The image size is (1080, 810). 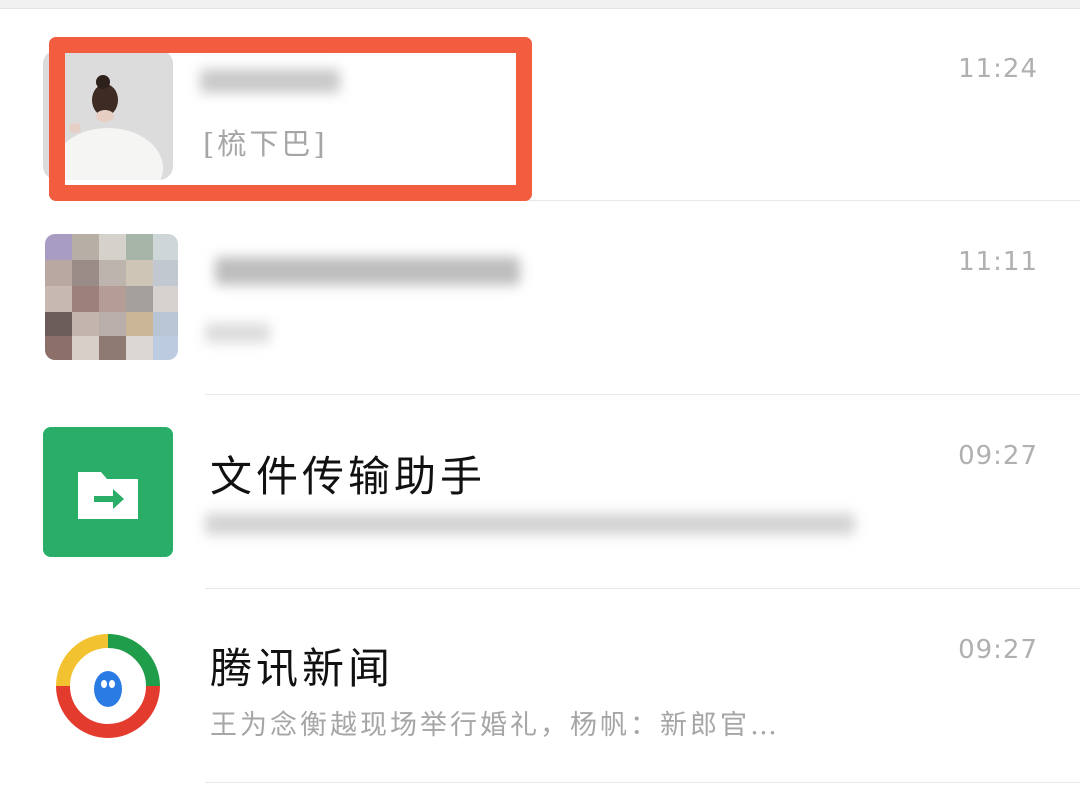 What do you see at coordinates (998, 69) in the screenshot?
I see `chat-time: 11:24` at bounding box center [998, 69].